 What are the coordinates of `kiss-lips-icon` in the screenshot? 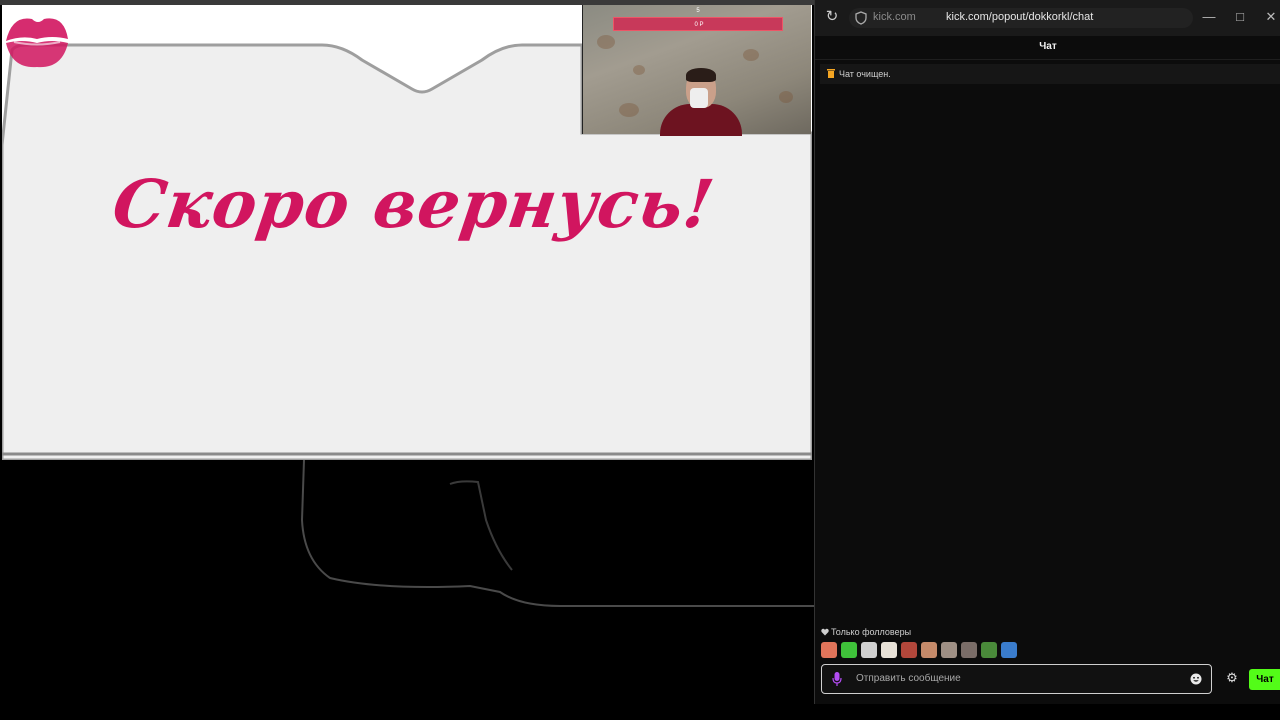 It's located at (37, 43).